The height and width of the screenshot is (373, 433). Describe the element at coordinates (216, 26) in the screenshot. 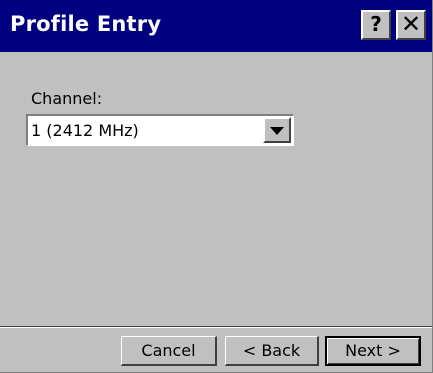

I see `title-bar: Profile Entry ? ✕` at that location.